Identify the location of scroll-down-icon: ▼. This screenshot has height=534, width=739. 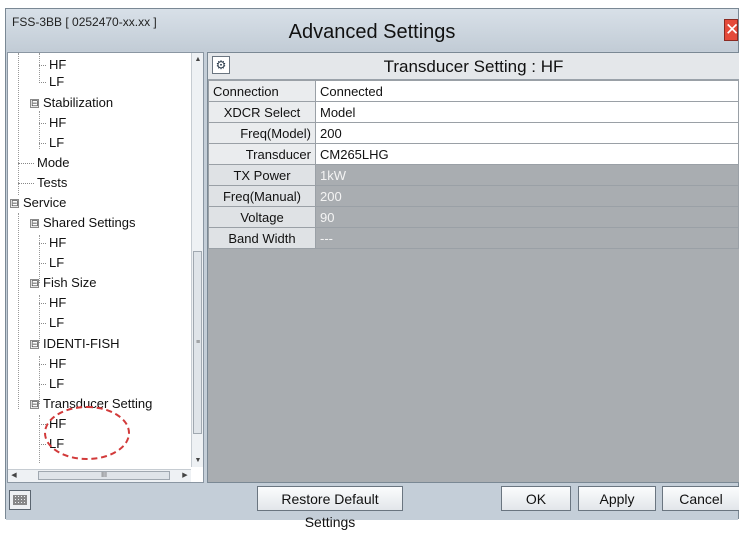
(197, 461).